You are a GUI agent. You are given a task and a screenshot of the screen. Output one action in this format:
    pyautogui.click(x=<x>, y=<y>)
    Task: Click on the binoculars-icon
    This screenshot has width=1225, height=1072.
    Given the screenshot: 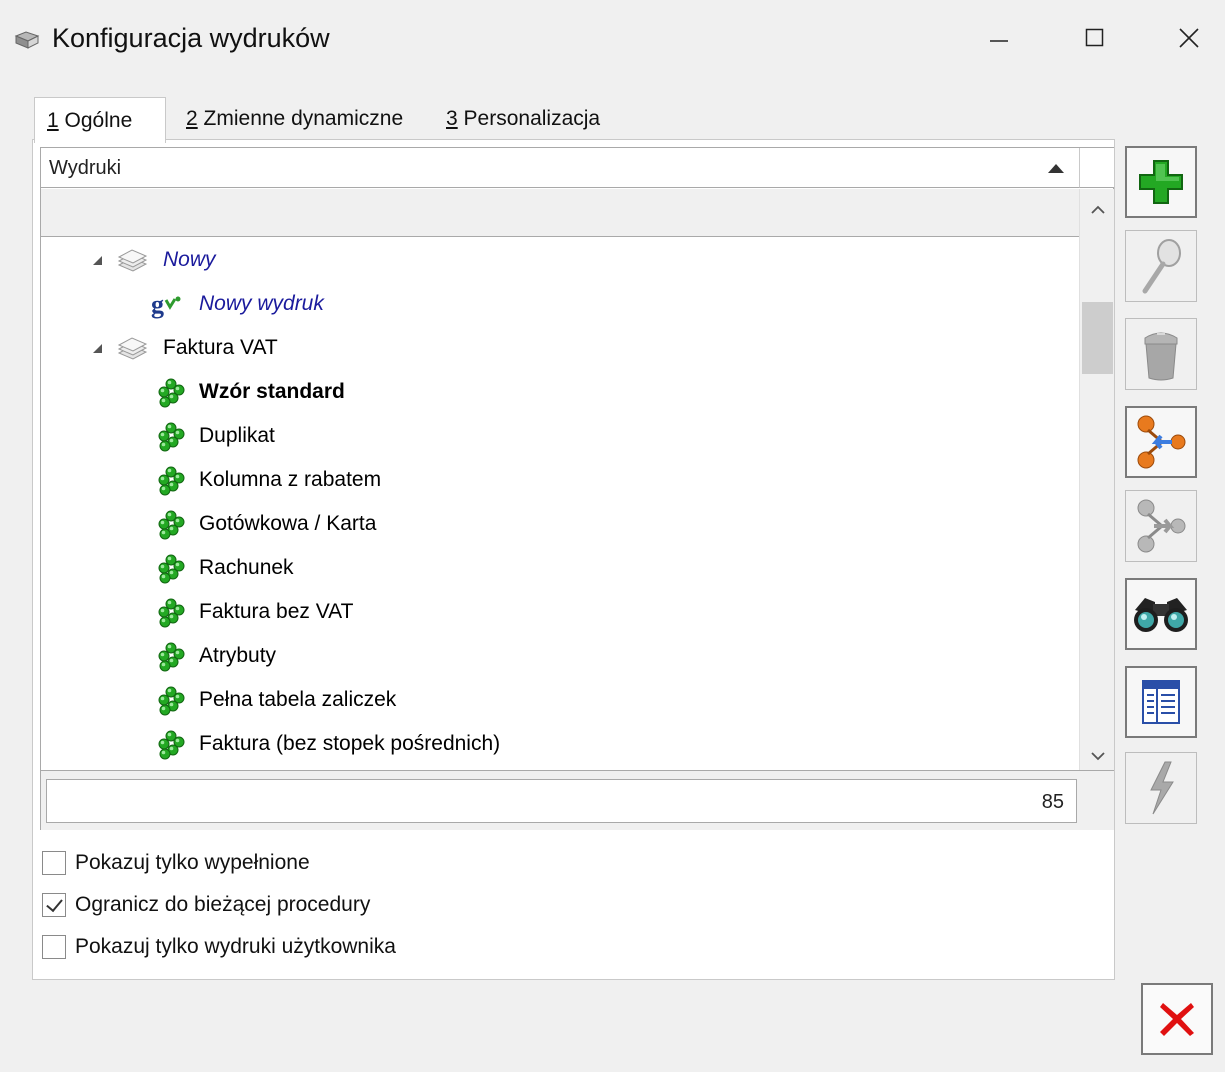 What is the action you would take?
    pyautogui.click(x=1161, y=615)
    